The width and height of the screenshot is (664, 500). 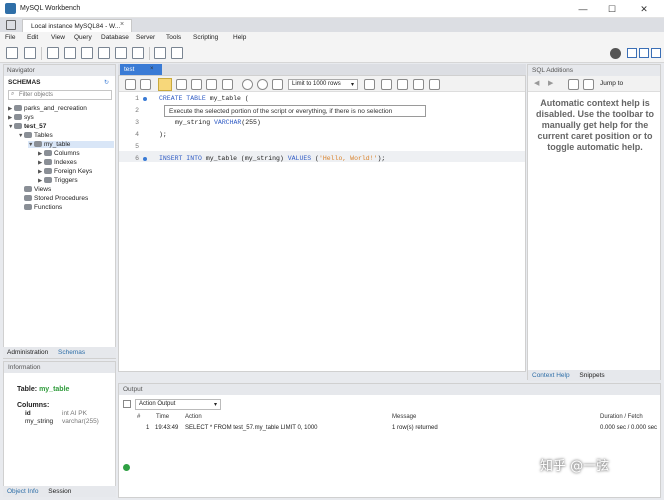 What do you see at coordinates (322, 69) in the screenshot?
I see `editor-tab-bar: test ×` at bounding box center [322, 69].